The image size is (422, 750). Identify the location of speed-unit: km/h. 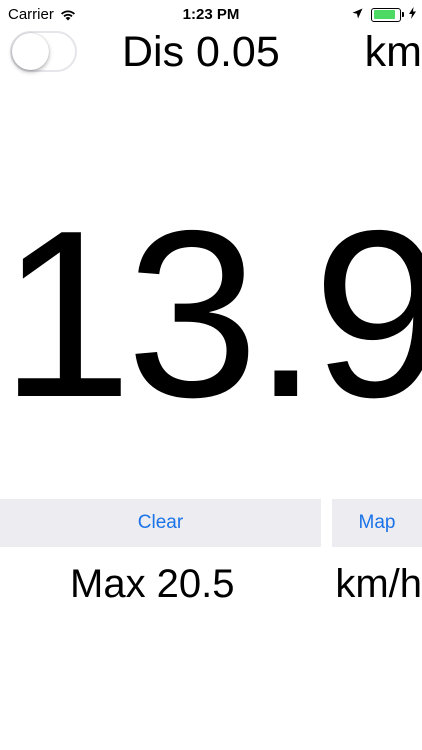
(378, 584).